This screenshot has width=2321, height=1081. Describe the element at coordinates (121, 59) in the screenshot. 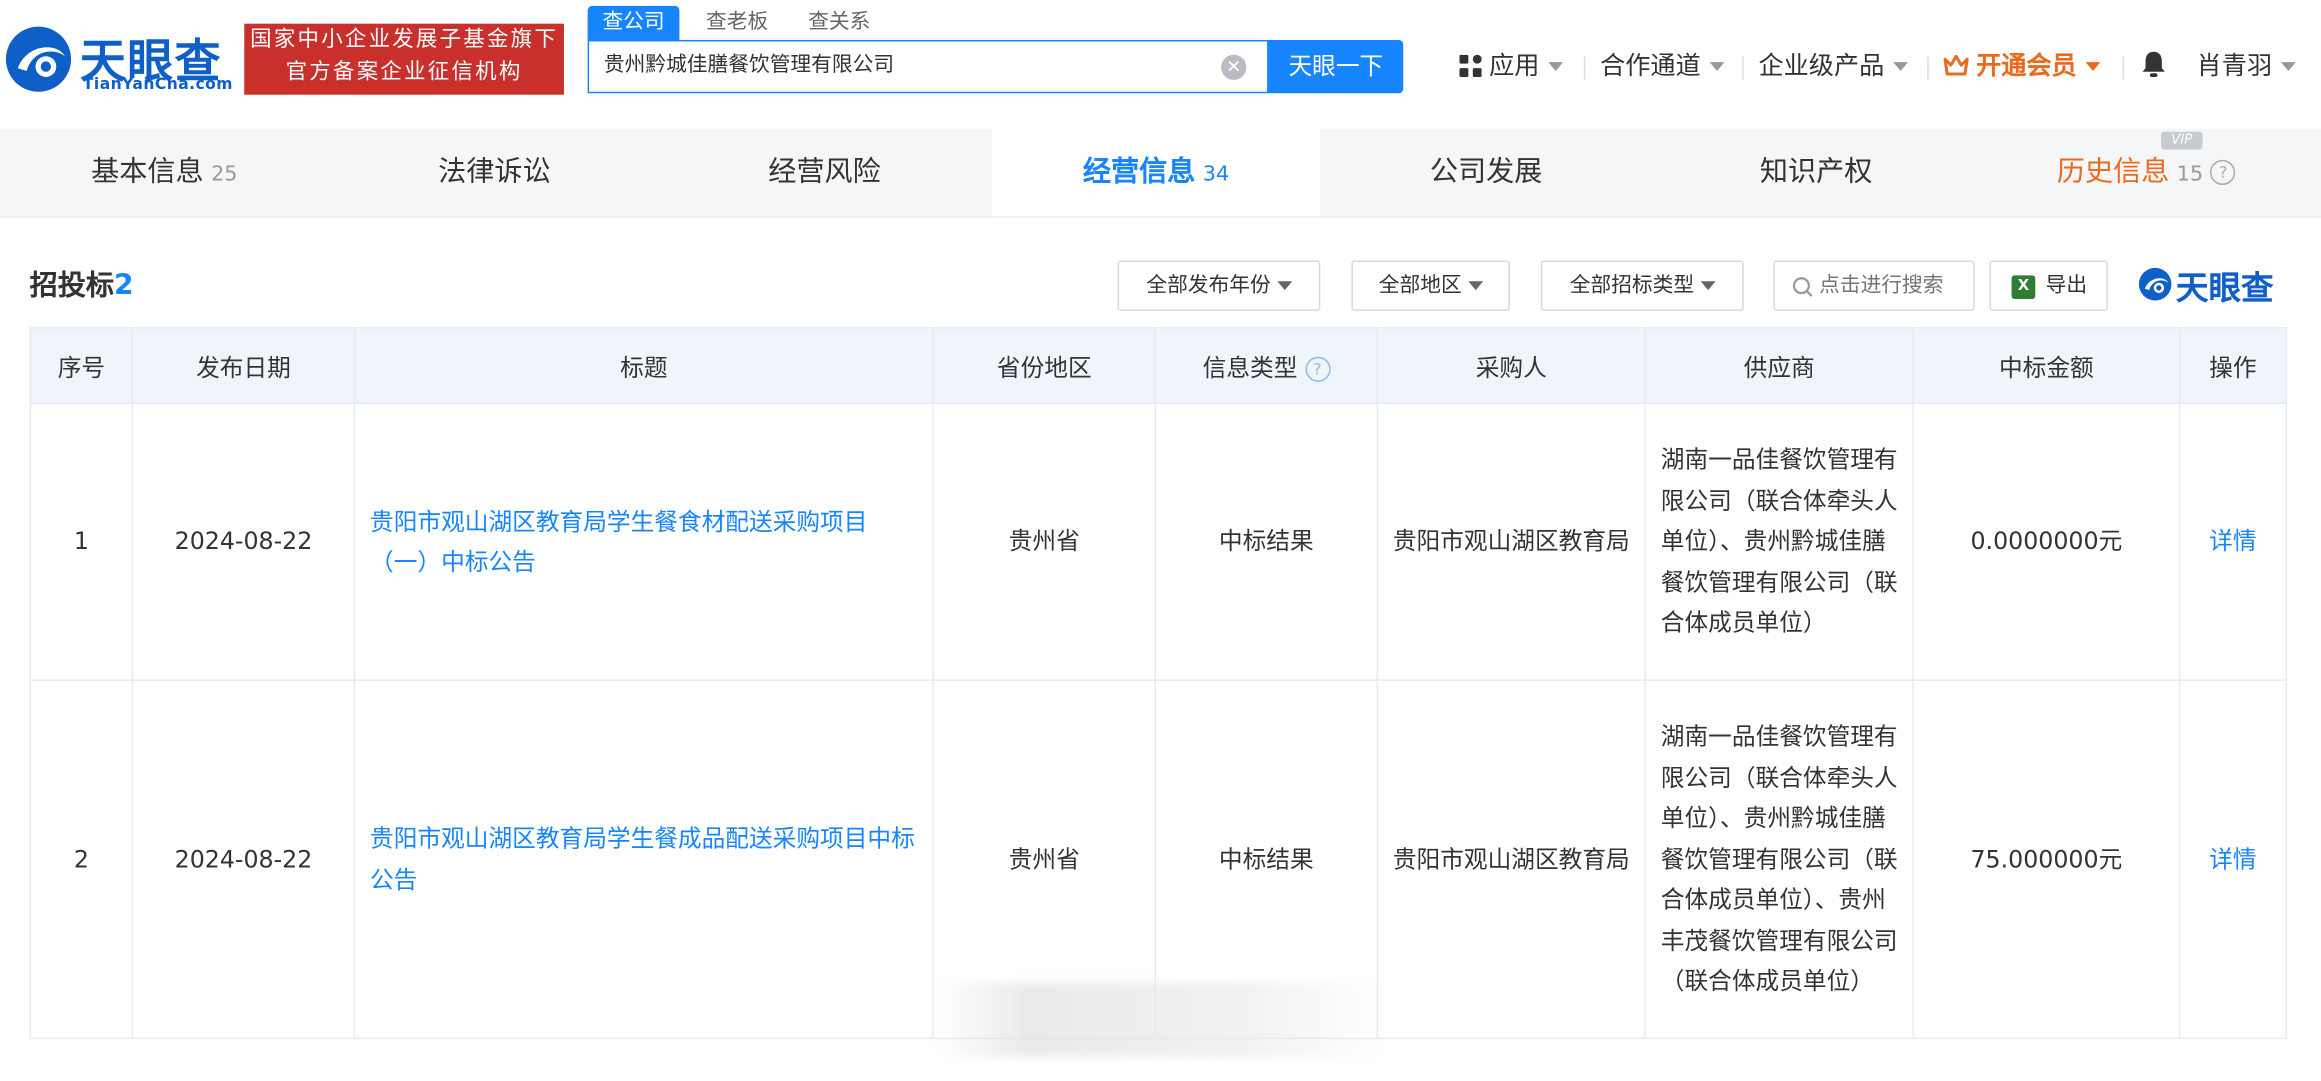

I see `tianyancha-logo: 天眼查 TianYanCha.com` at that location.